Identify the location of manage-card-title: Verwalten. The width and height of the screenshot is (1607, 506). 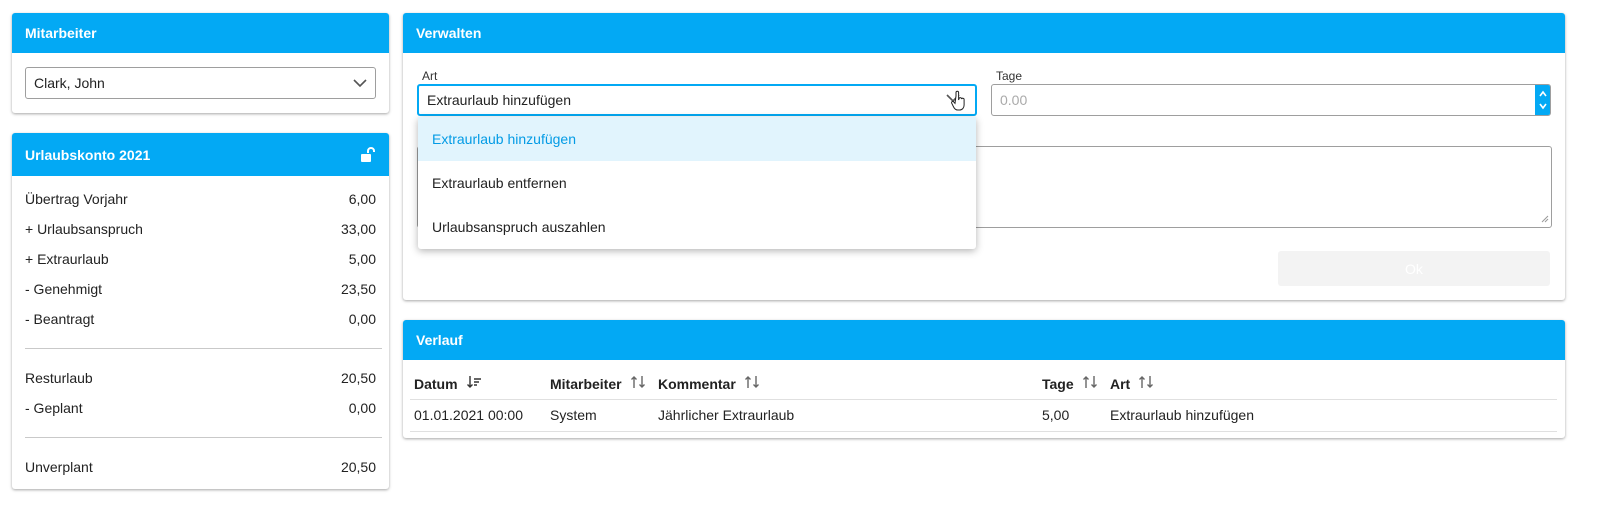
(449, 33).